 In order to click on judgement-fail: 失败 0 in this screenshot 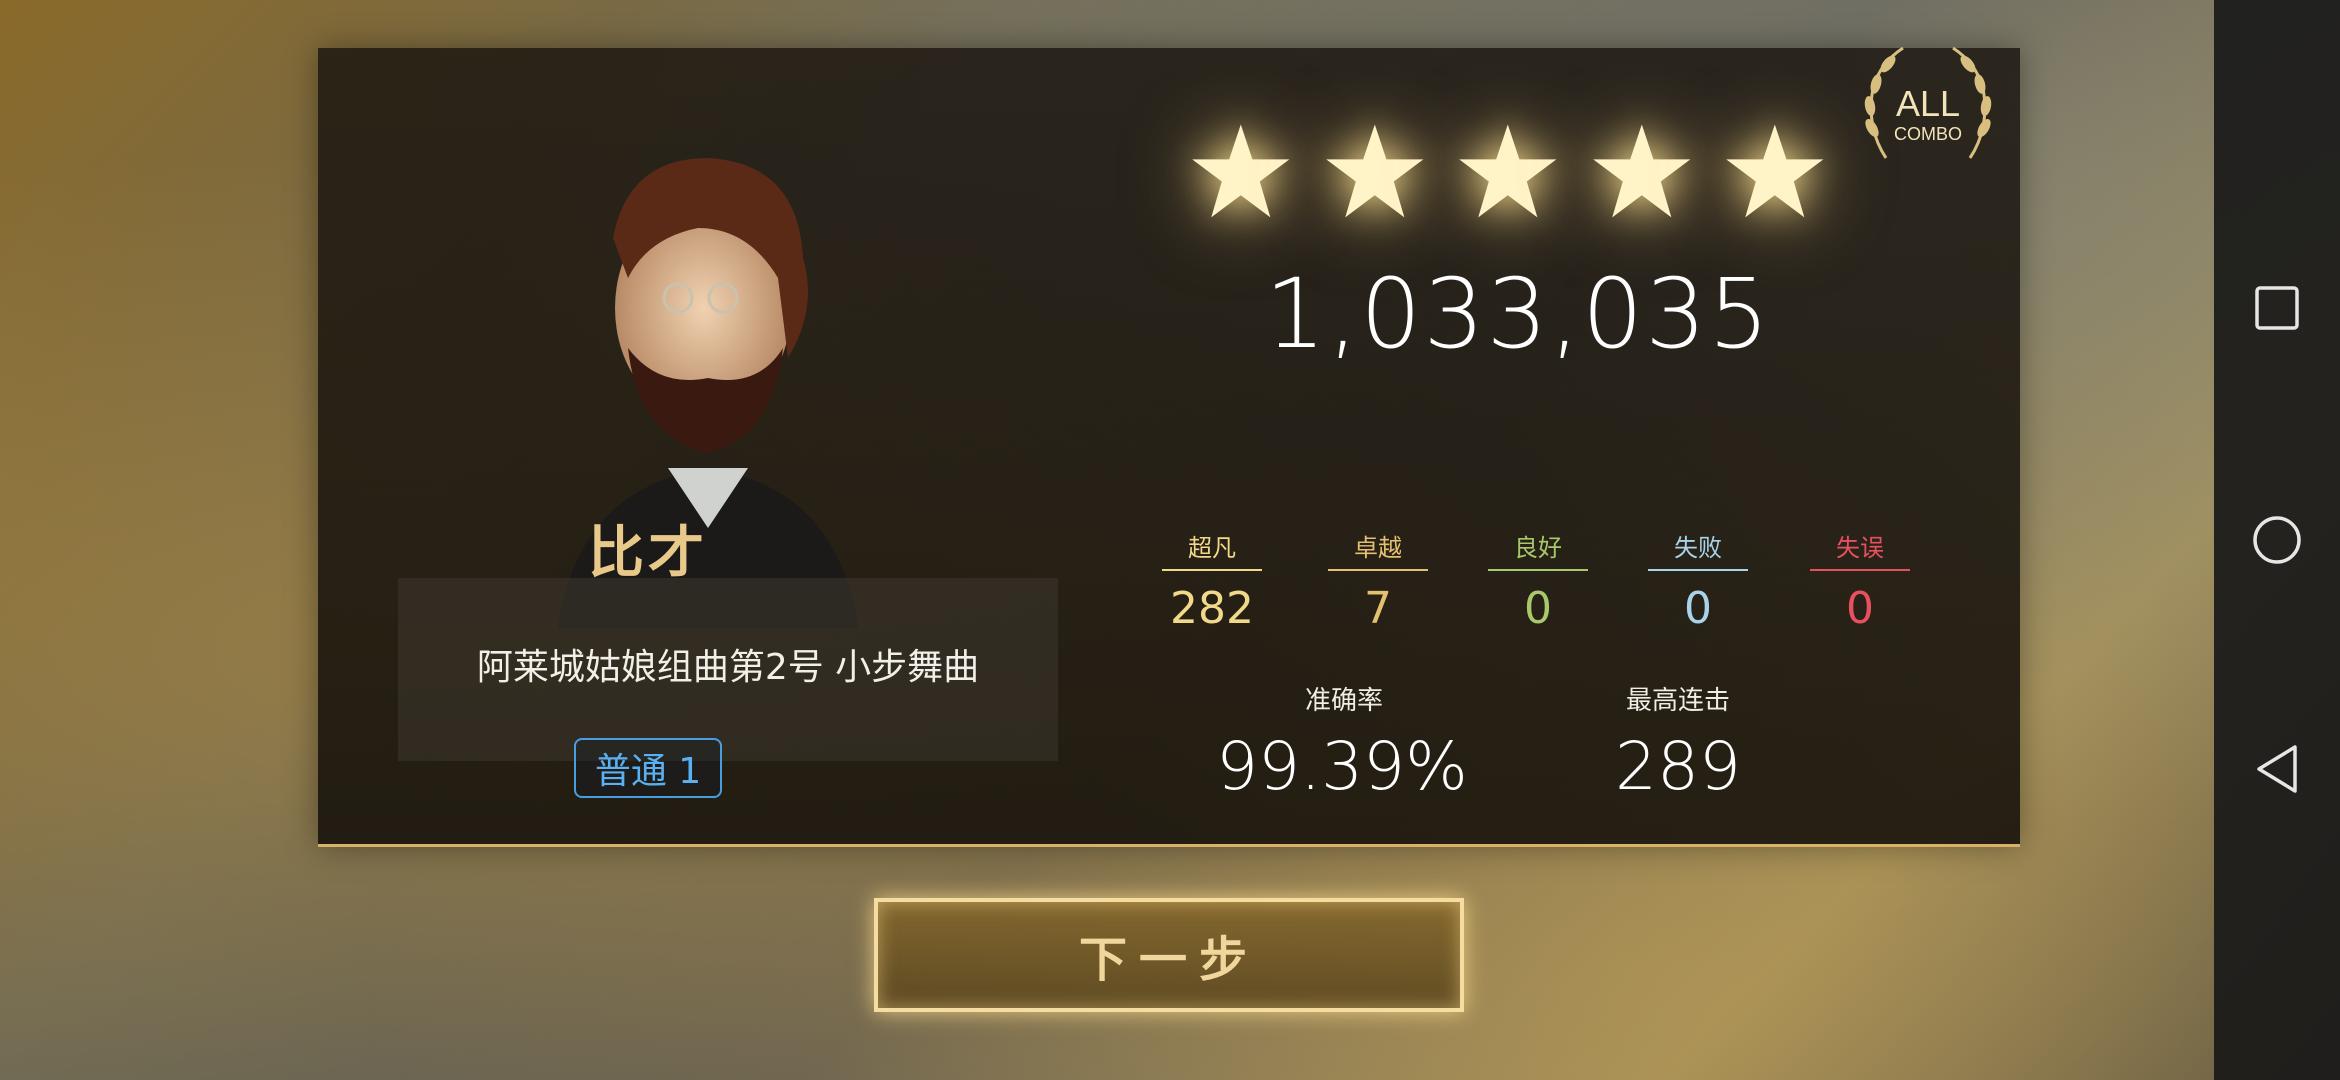, I will do `click(1698, 581)`.